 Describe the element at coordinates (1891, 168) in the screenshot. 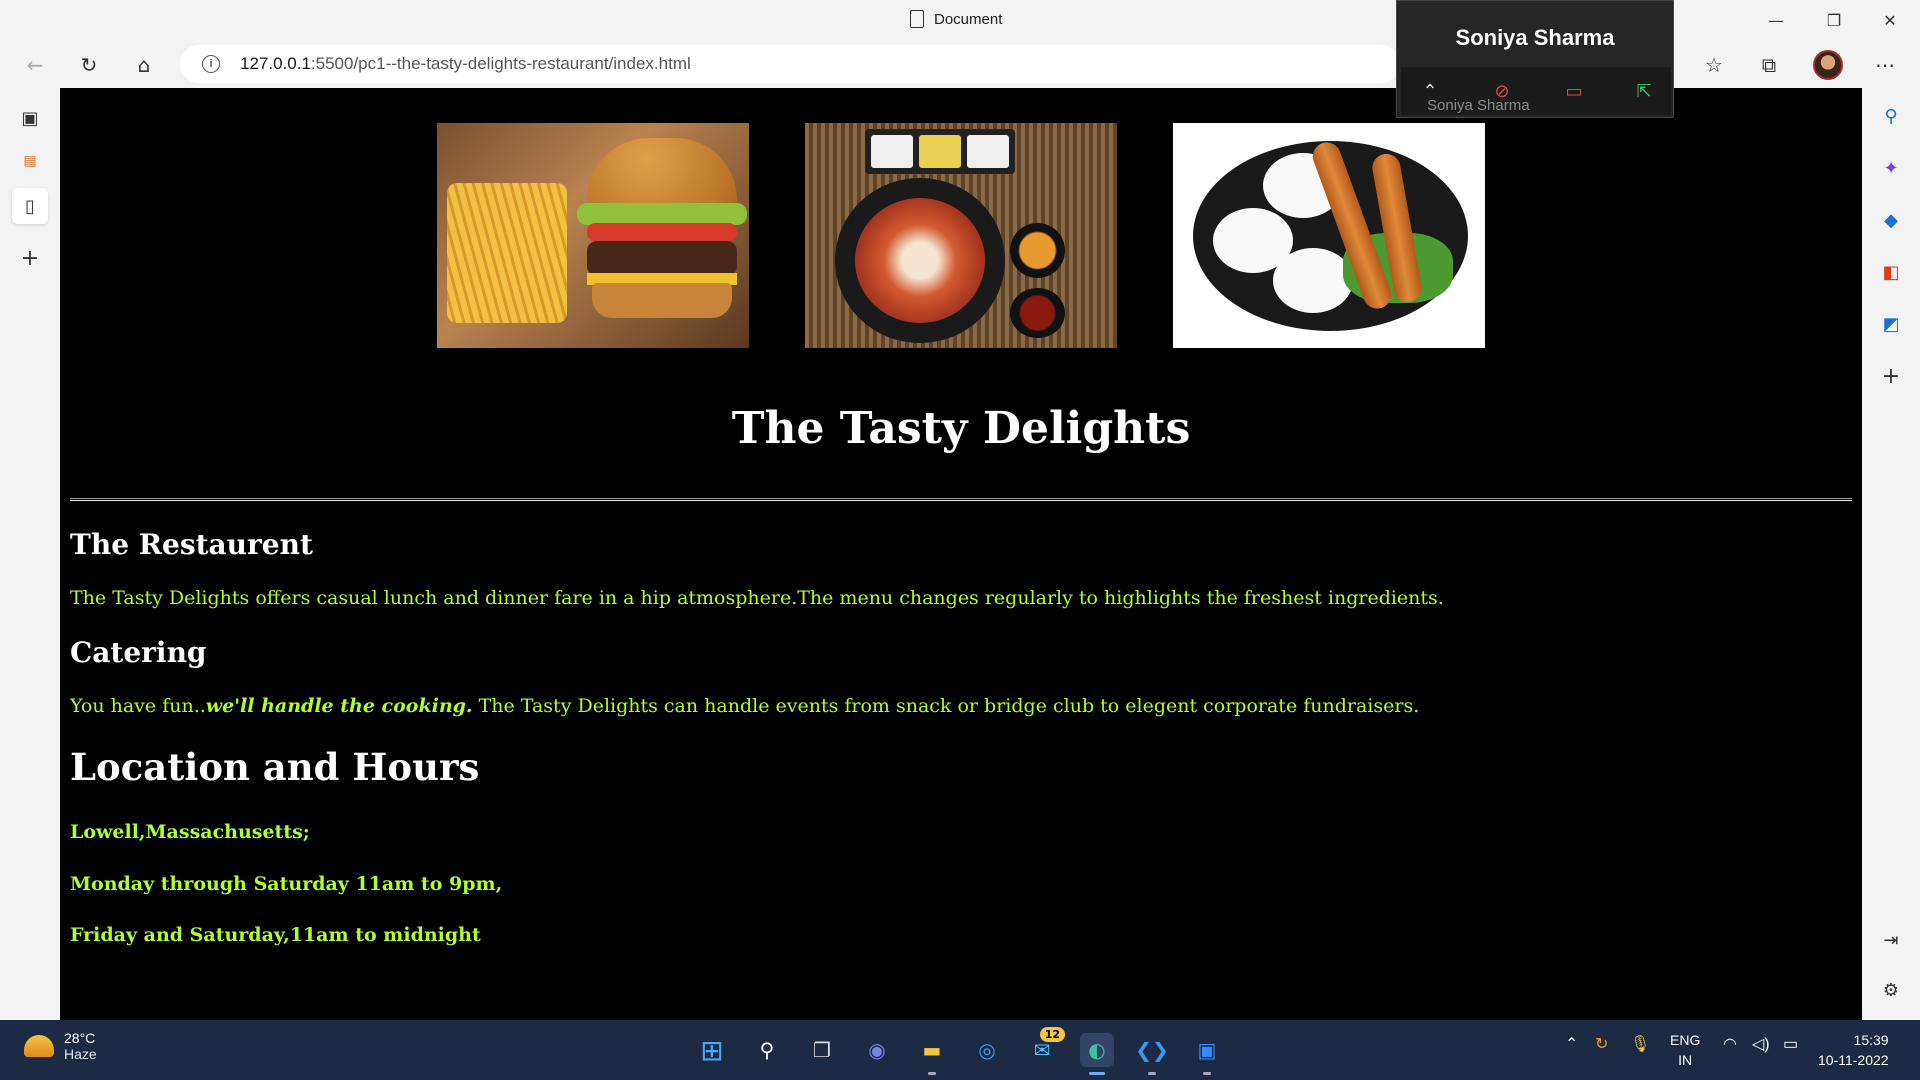

I see `copilot-icon: ✦` at that location.